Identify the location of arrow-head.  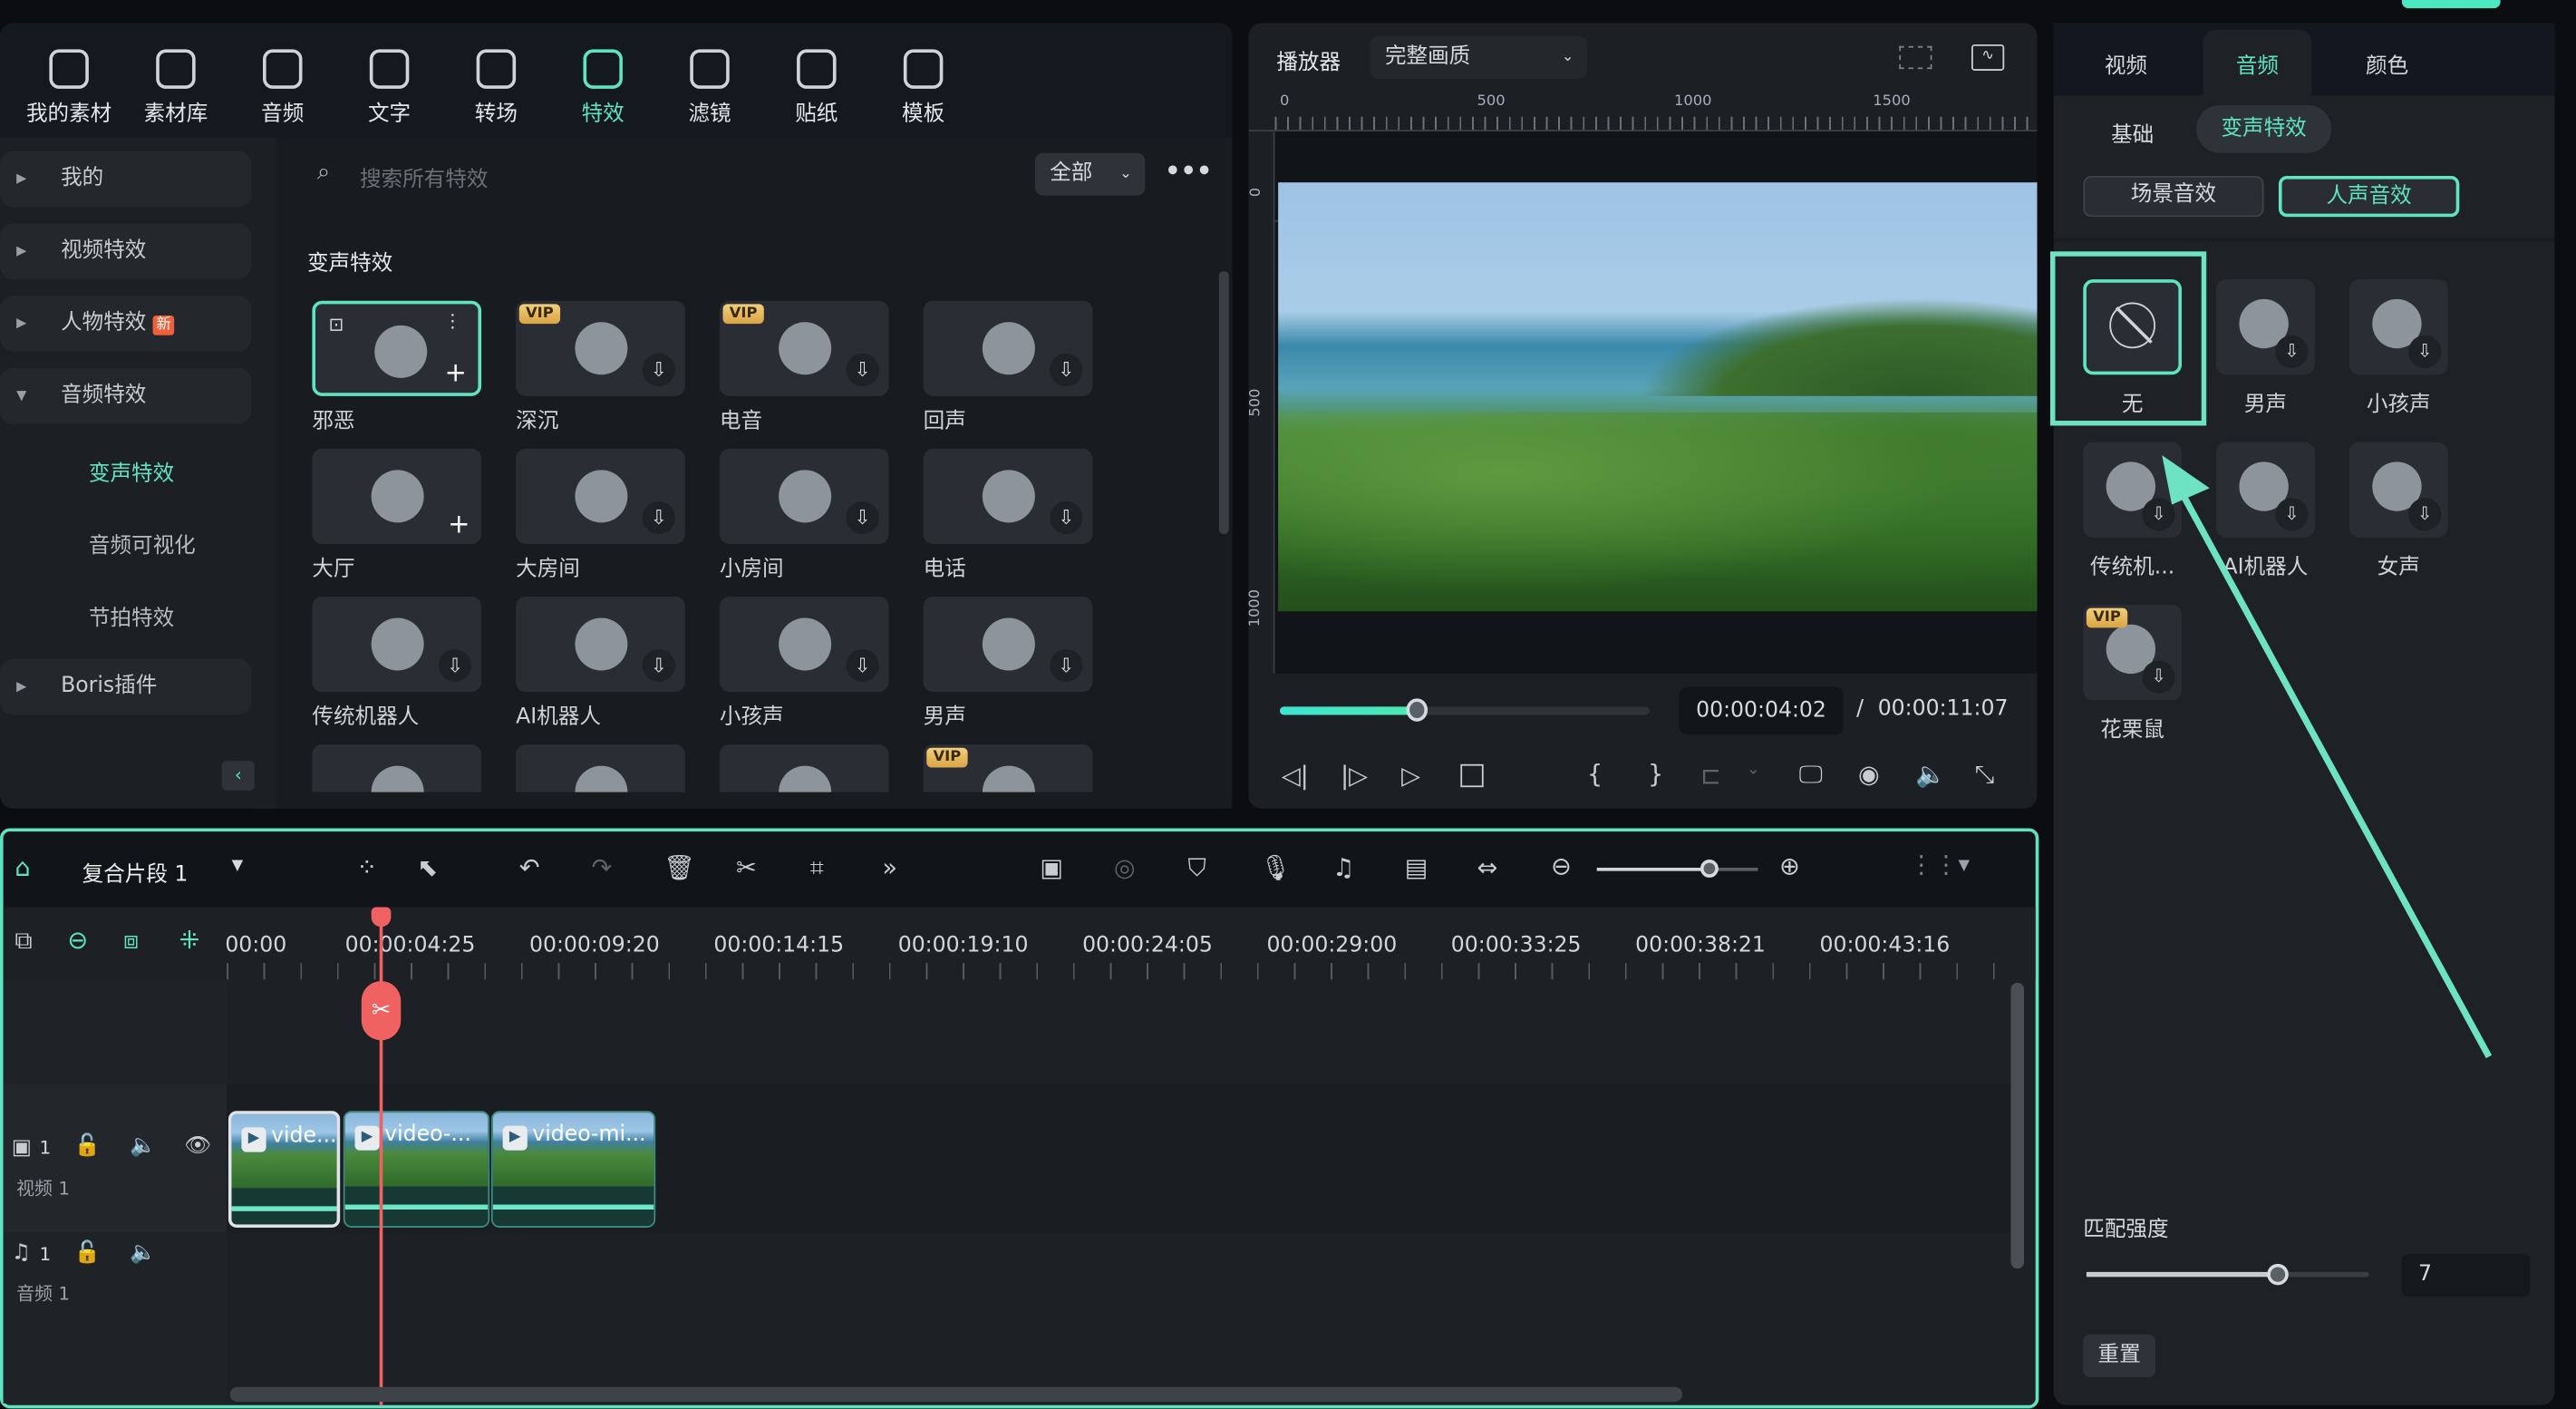
(2186, 480).